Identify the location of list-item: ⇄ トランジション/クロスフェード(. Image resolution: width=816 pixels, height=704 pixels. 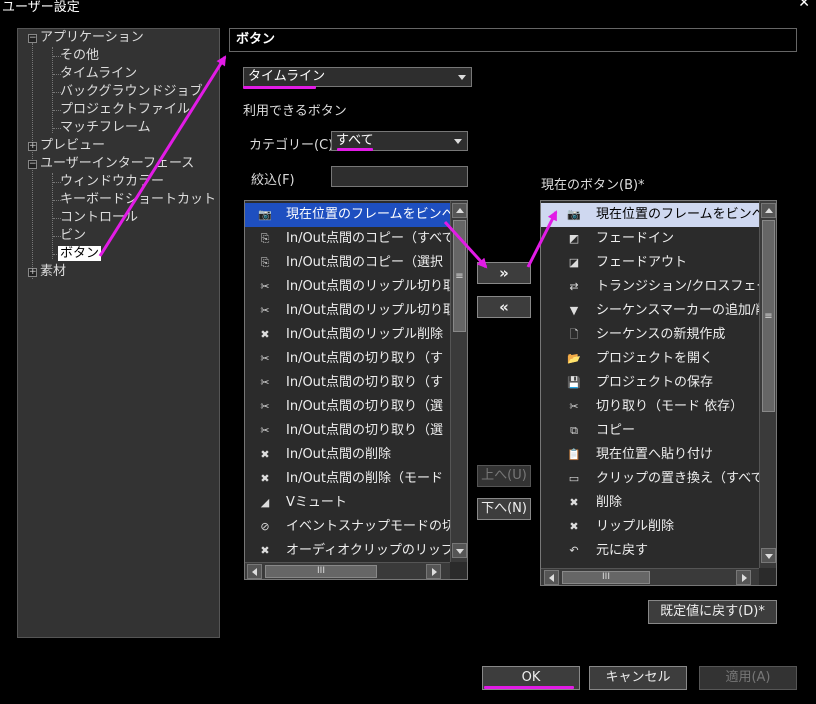
(658, 287).